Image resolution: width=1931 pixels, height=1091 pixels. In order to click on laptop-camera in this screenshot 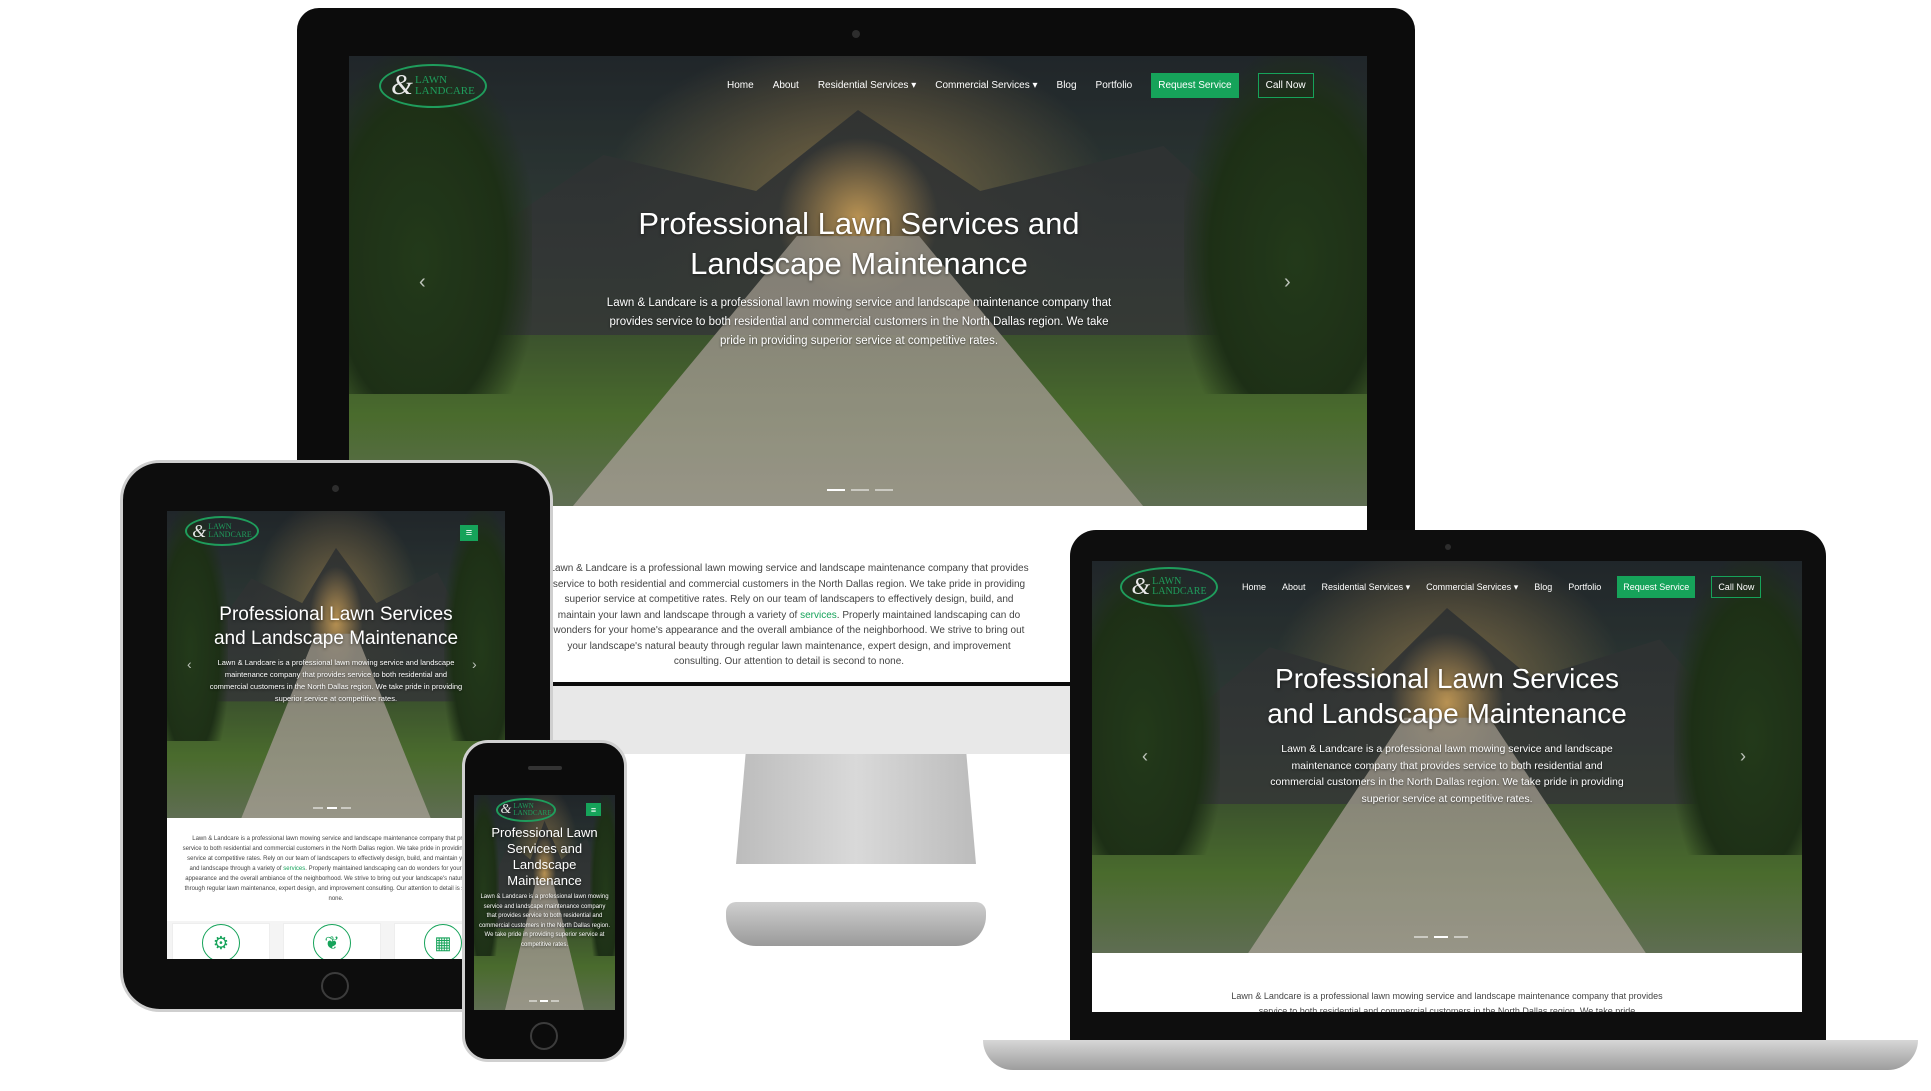, I will do `click(1448, 547)`.